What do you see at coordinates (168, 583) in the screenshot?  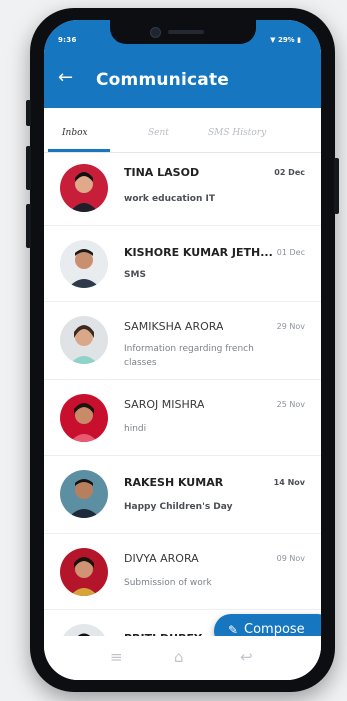 I see `message-snippet: Submission of work` at bounding box center [168, 583].